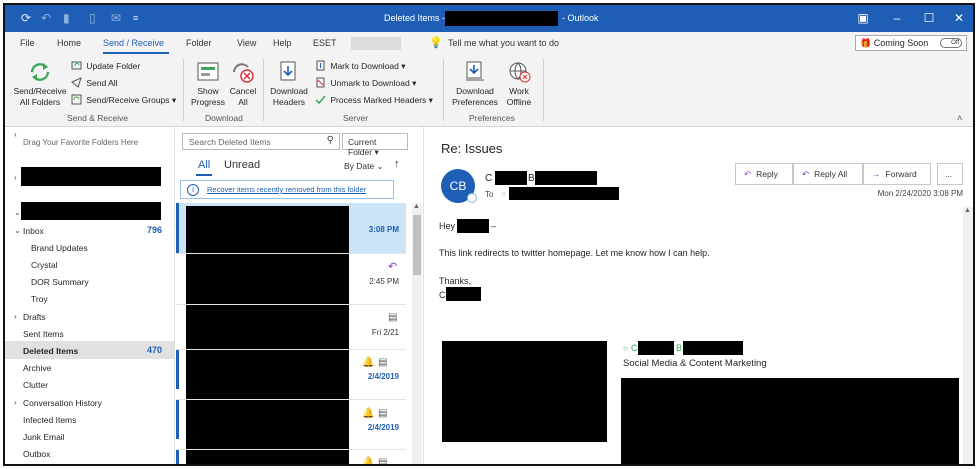 The width and height of the screenshot is (979, 469). Describe the element at coordinates (968, 335) in the screenshot. I see `reading-pane-scrollbar: ▲` at that location.